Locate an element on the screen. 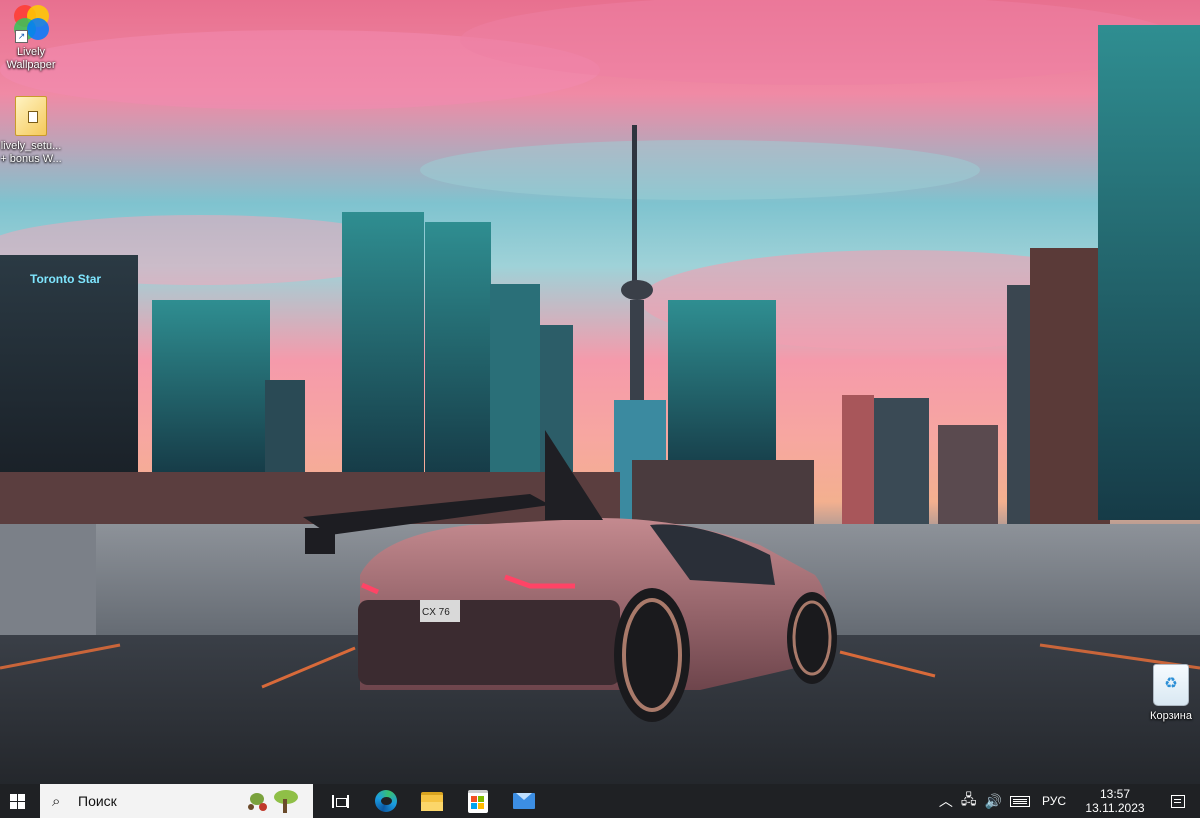 Image resolution: width=1200 pixels, height=818 pixels. search-highlight-illustration is located at coordinates (273, 801).